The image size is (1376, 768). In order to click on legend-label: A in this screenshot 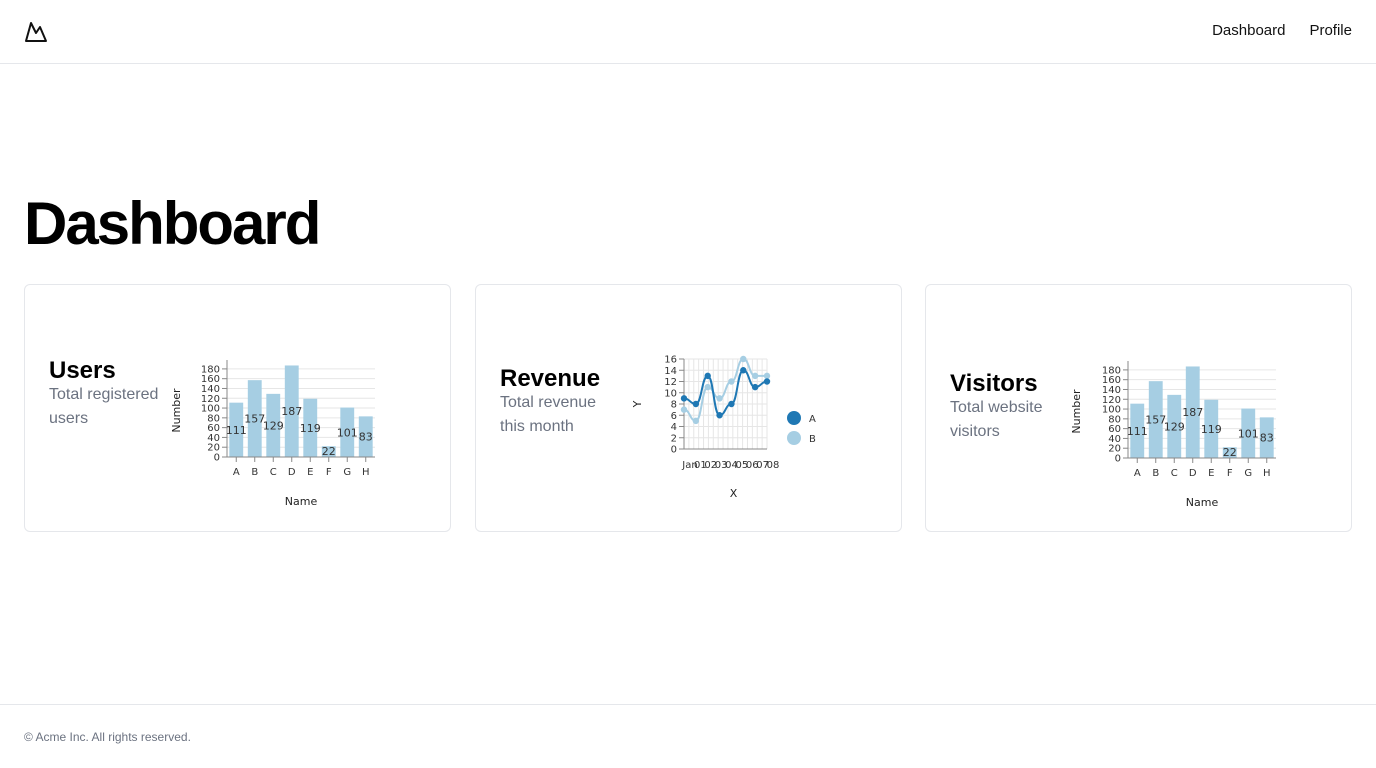, I will do `click(812, 419)`.